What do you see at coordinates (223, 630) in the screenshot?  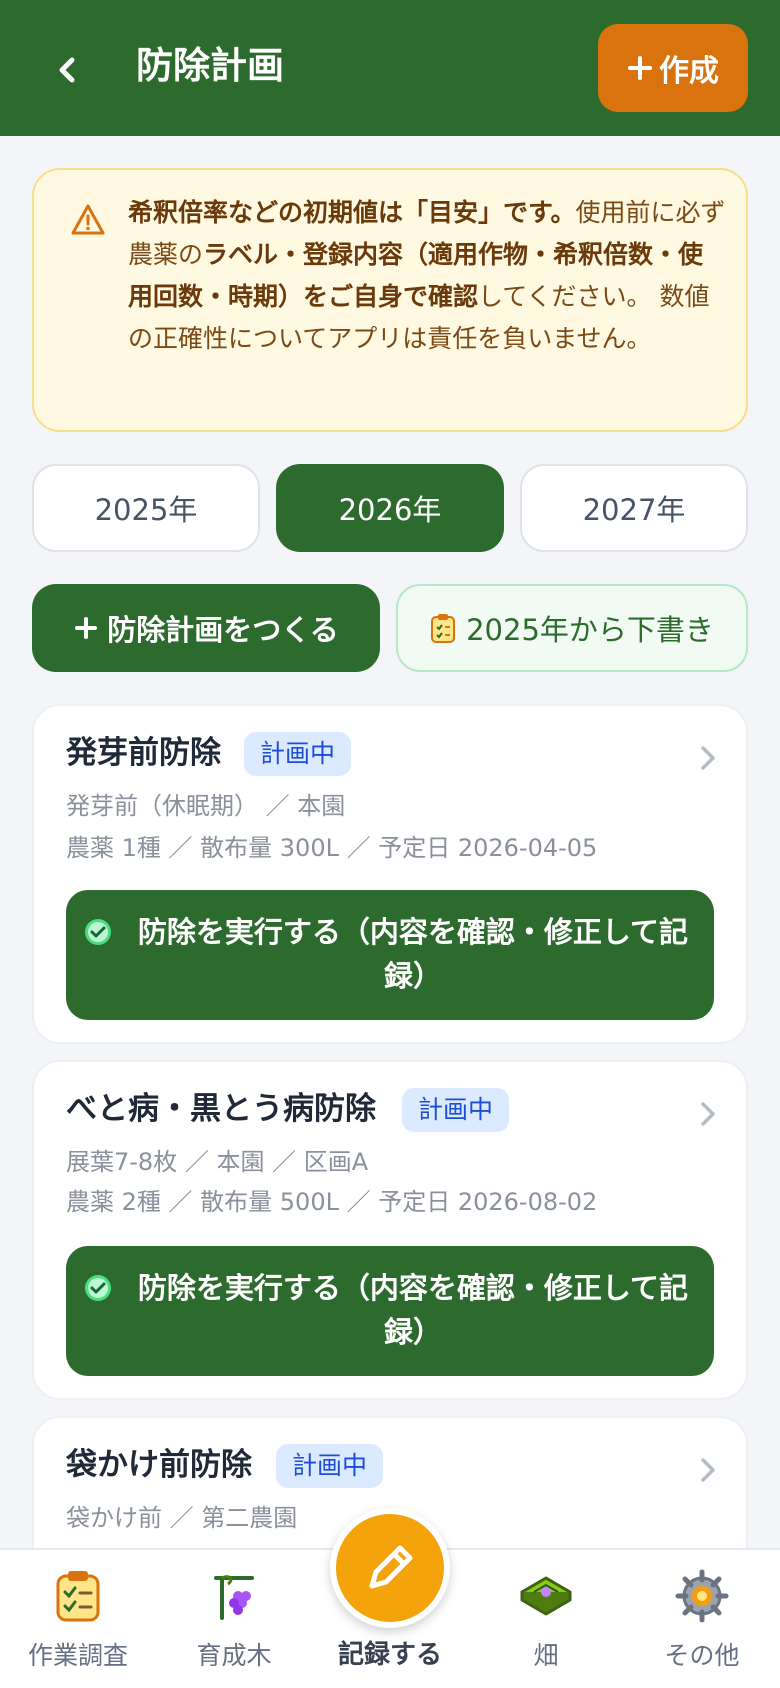 I see `make-plan-label: 防除計画をつくる` at bounding box center [223, 630].